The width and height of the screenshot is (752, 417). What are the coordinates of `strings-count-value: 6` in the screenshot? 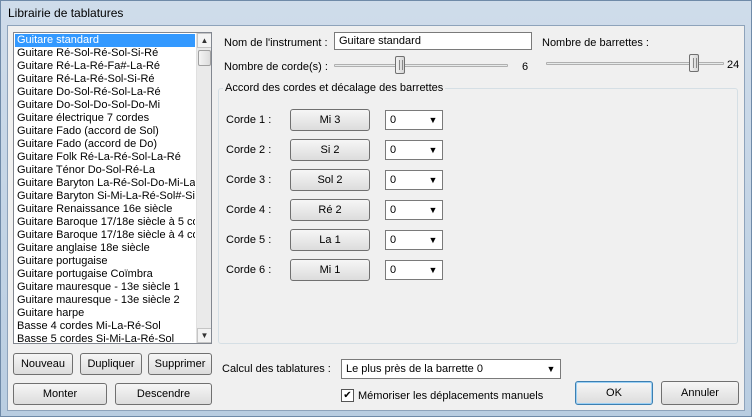 It's located at (525, 67).